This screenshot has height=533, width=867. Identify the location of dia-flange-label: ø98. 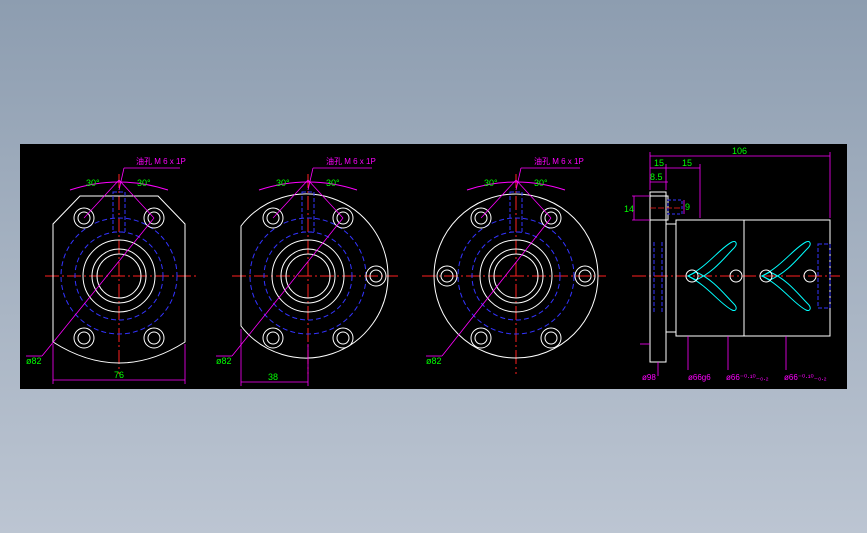
(649, 377).